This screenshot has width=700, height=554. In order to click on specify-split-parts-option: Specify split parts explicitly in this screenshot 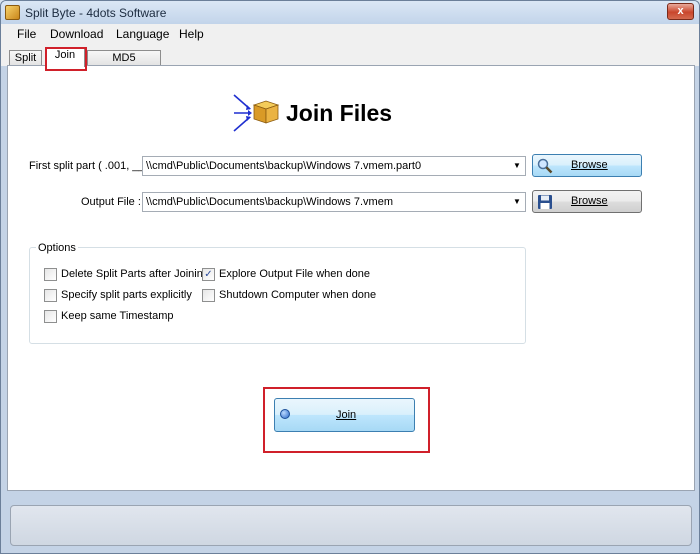, I will do `click(124, 296)`.